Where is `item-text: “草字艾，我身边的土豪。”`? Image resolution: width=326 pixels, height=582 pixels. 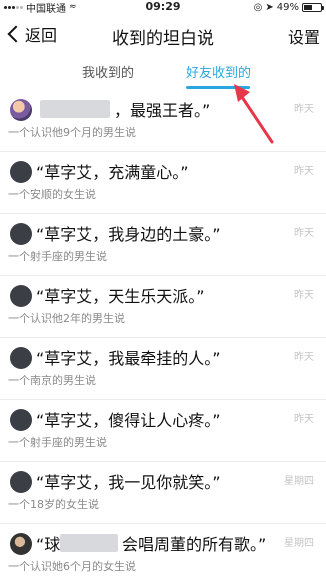
item-text: “草字艾，我身边的土豪。” is located at coordinates (128, 234).